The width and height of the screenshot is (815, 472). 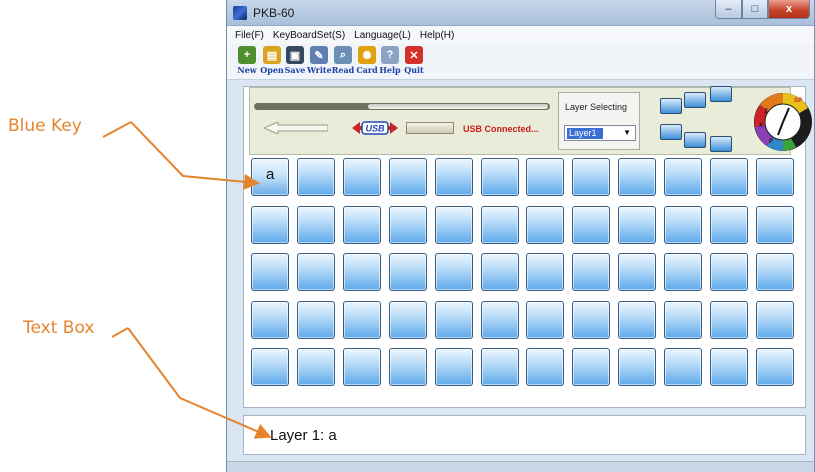 What do you see at coordinates (775, 225) in the screenshot?
I see `key-r1-c11` at bounding box center [775, 225].